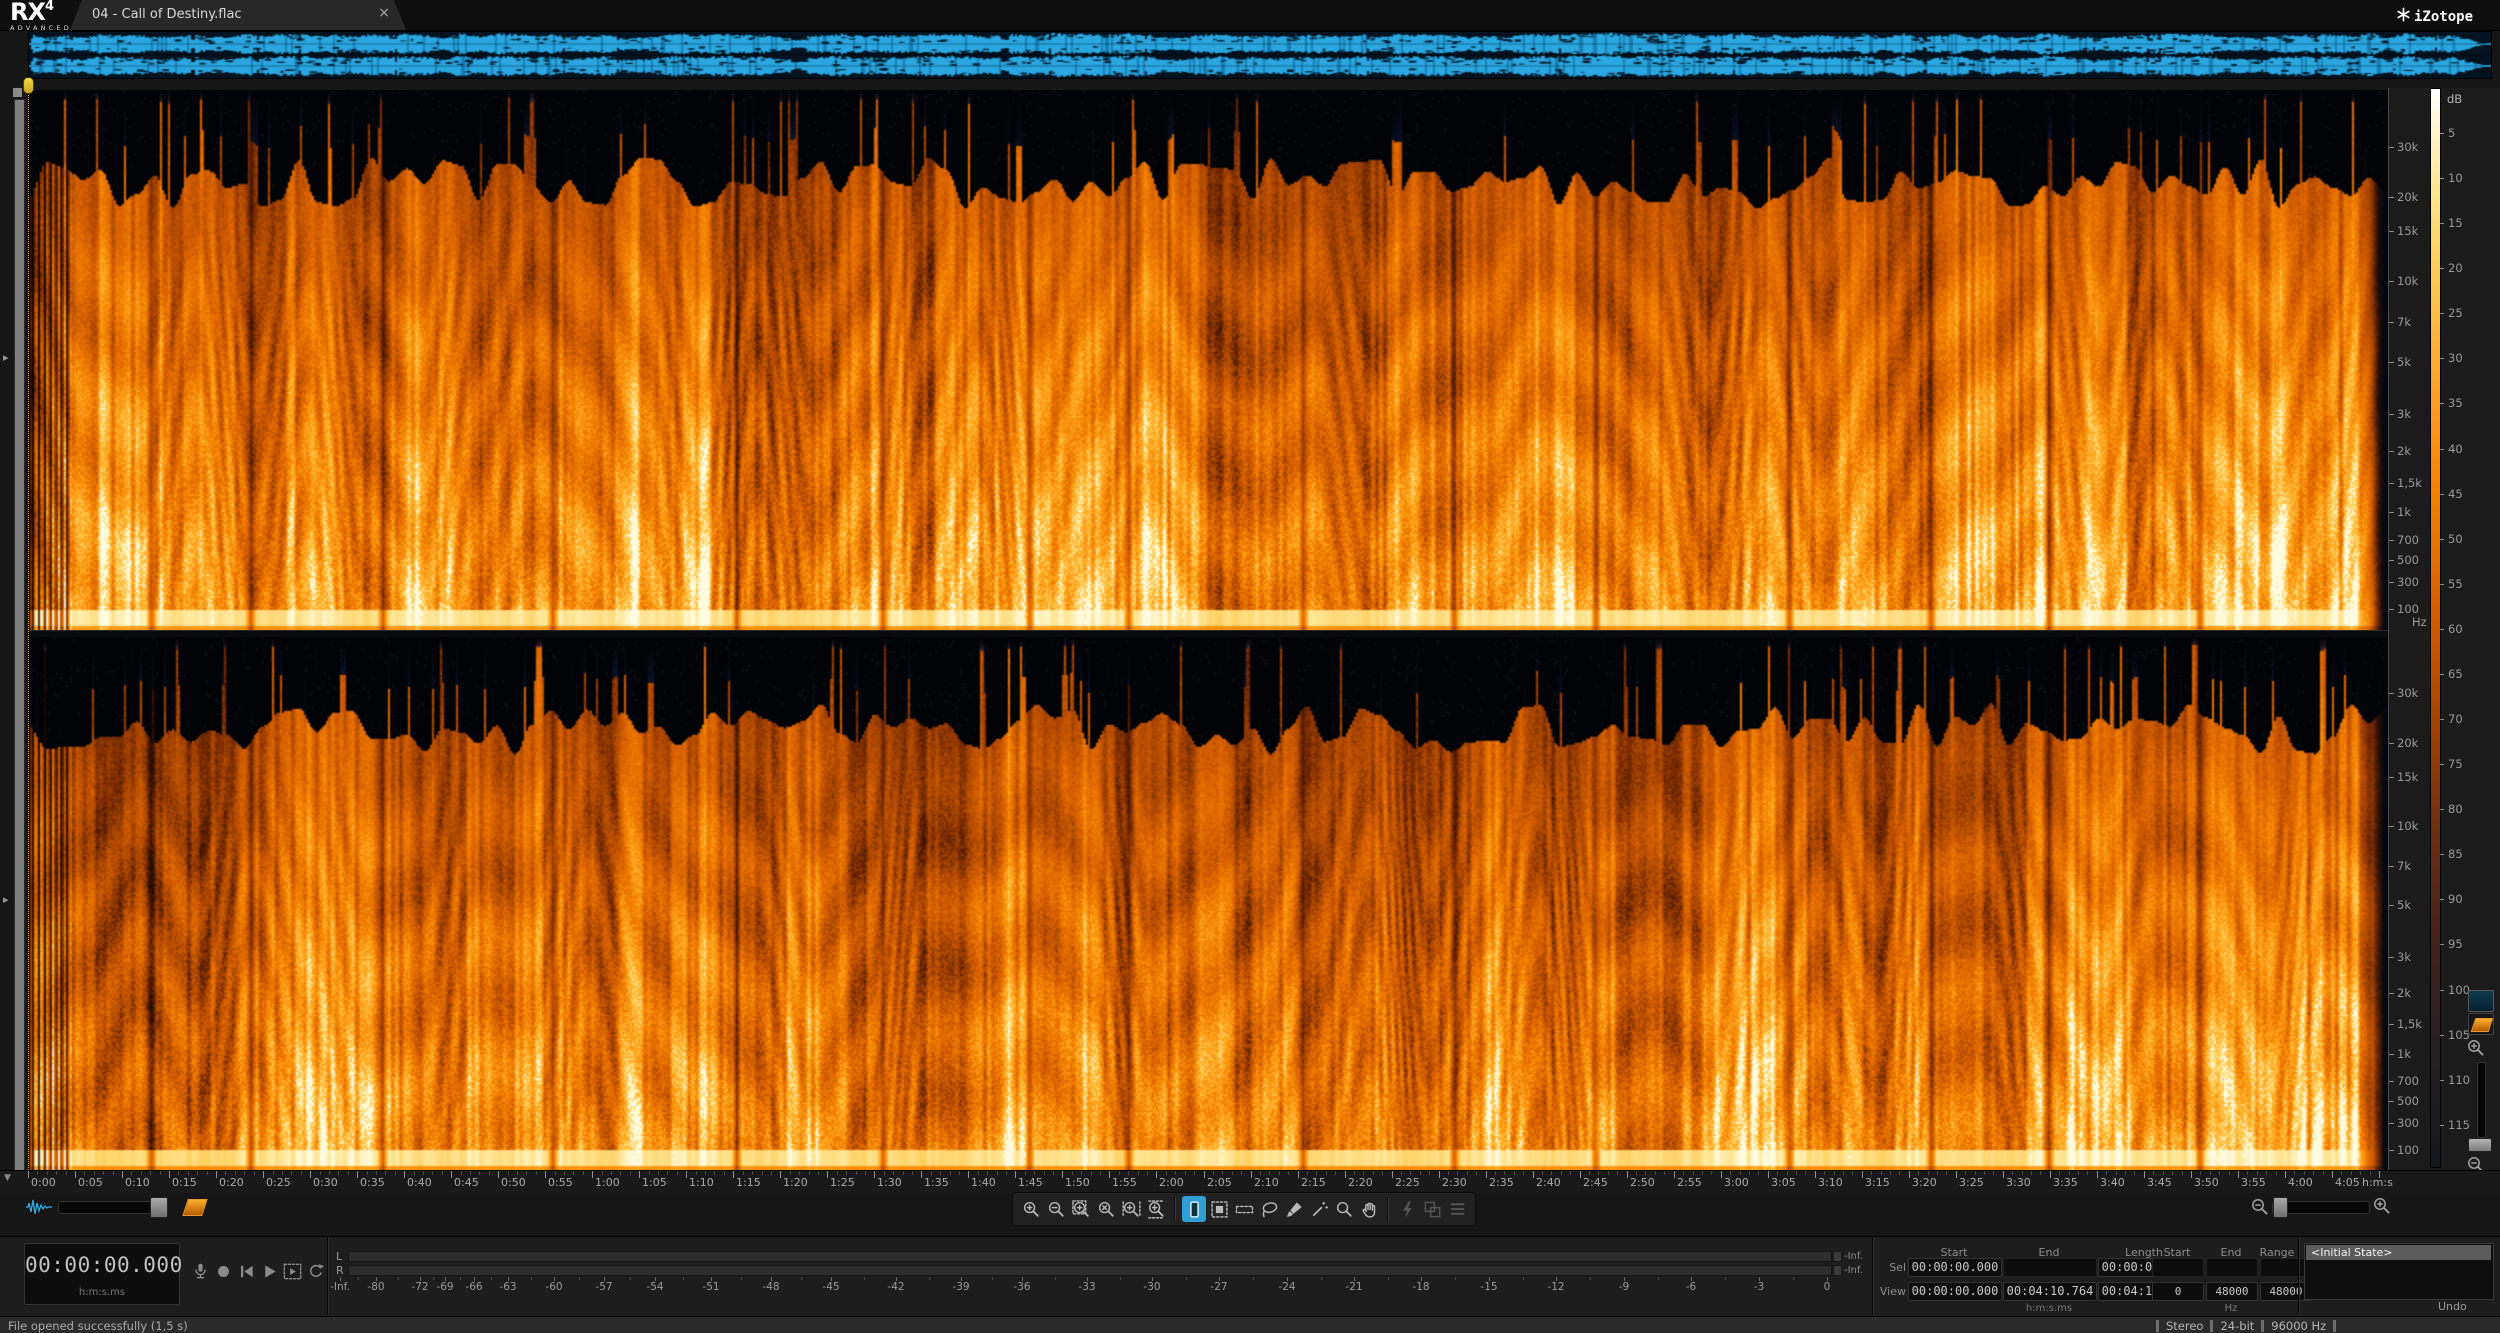  What do you see at coordinates (1897, 1267) in the screenshot?
I see `sel-row-label: Sel` at bounding box center [1897, 1267].